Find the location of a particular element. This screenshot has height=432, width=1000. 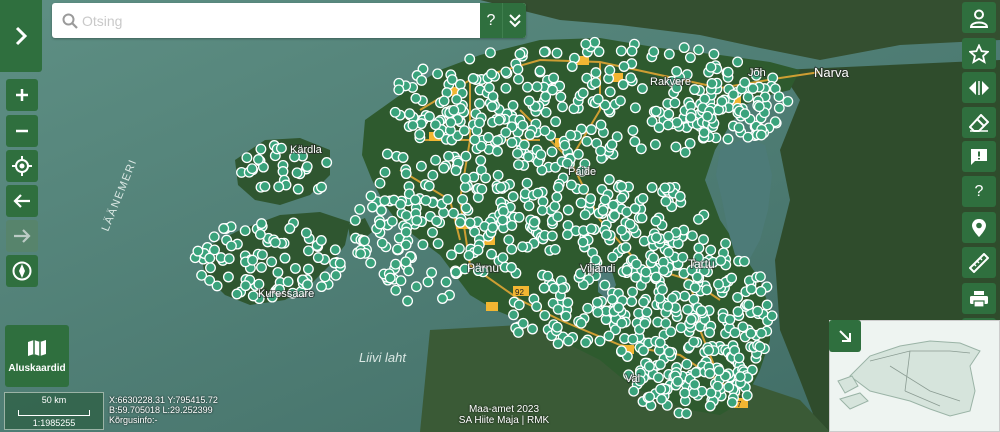

overview-toggle-button is located at coordinates (845, 336).